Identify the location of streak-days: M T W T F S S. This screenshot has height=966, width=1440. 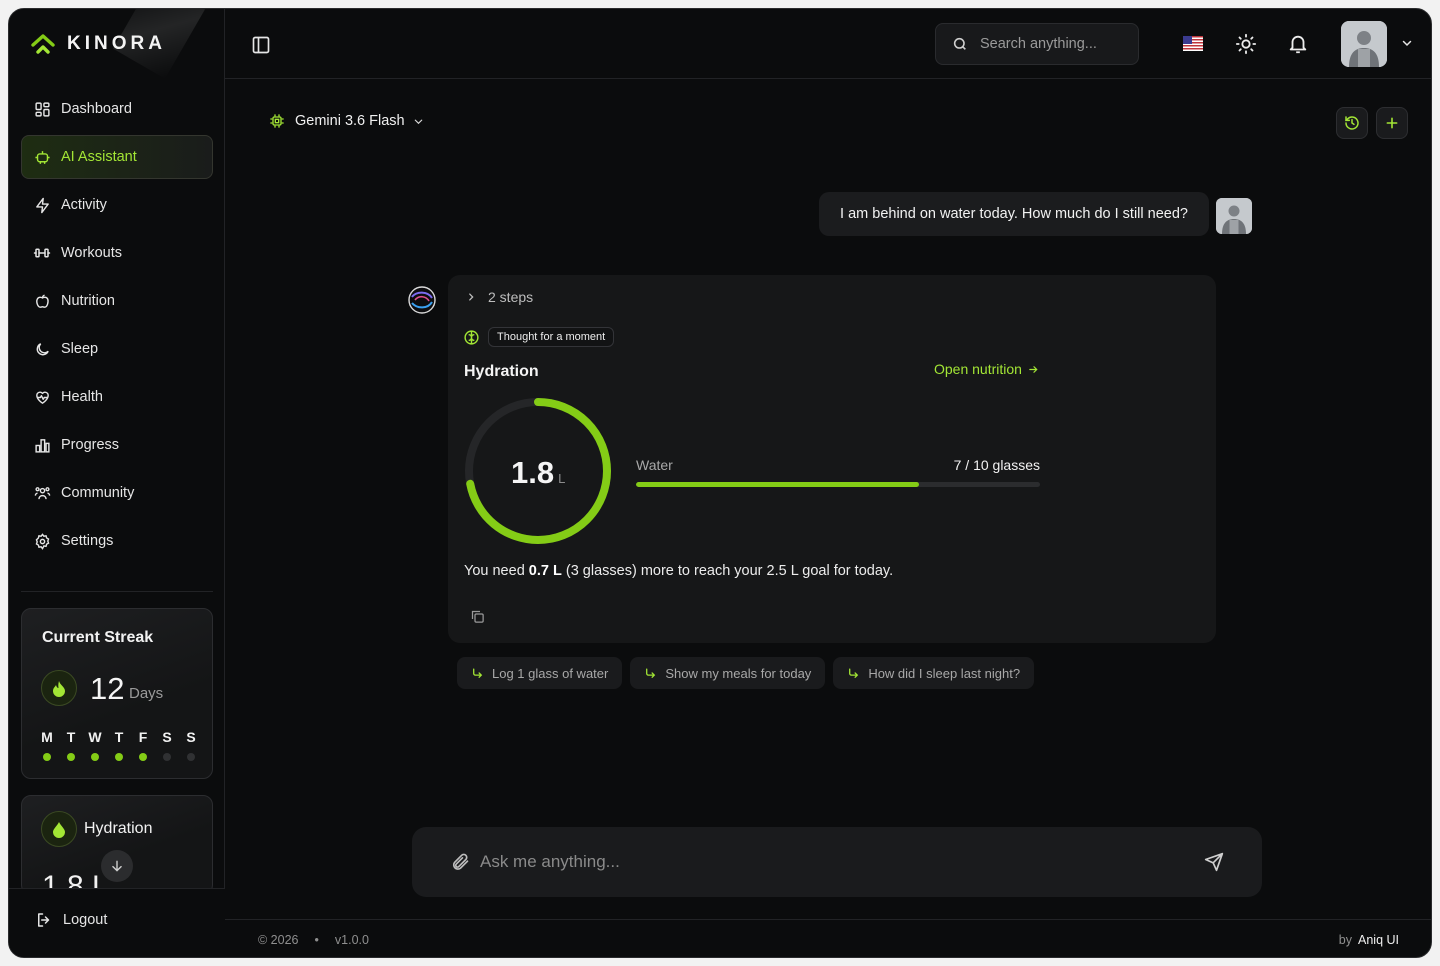
(119, 745).